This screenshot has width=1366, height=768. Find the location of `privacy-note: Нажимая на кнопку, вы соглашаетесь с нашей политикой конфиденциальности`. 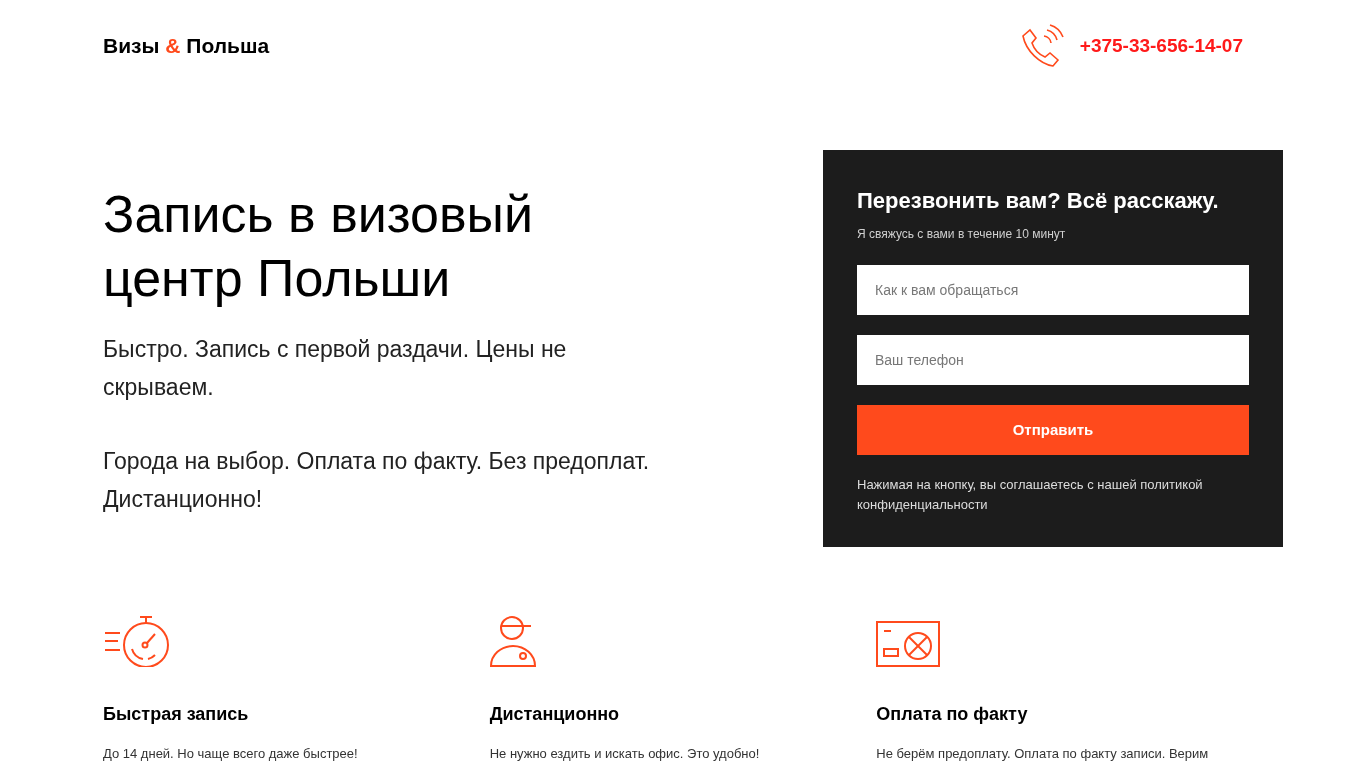

privacy-note: Нажимая на кнопку, вы соглашаетесь с нашей политикой конфиденциальности is located at coordinates (1030, 495).